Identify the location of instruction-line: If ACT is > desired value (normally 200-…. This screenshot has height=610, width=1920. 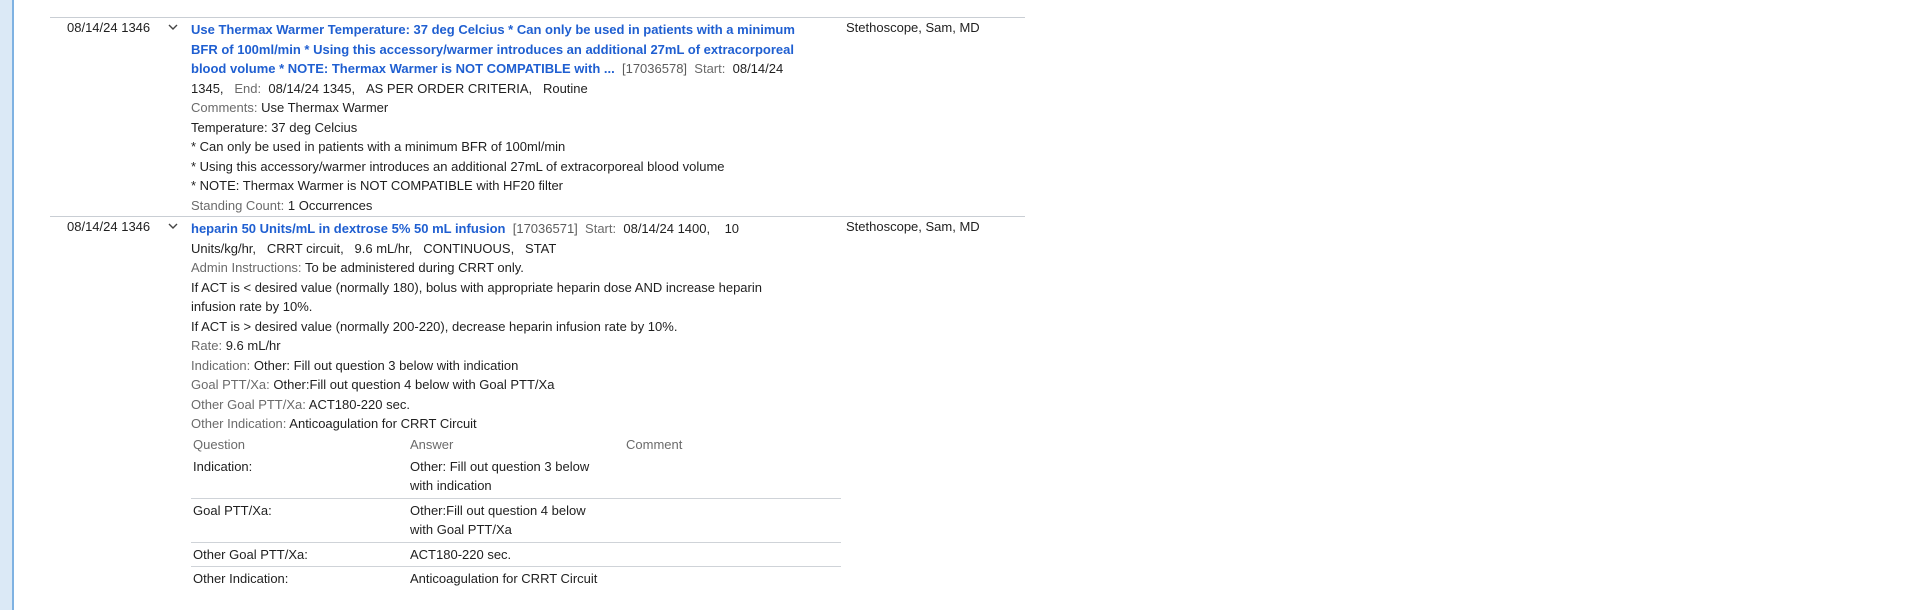
(434, 326).